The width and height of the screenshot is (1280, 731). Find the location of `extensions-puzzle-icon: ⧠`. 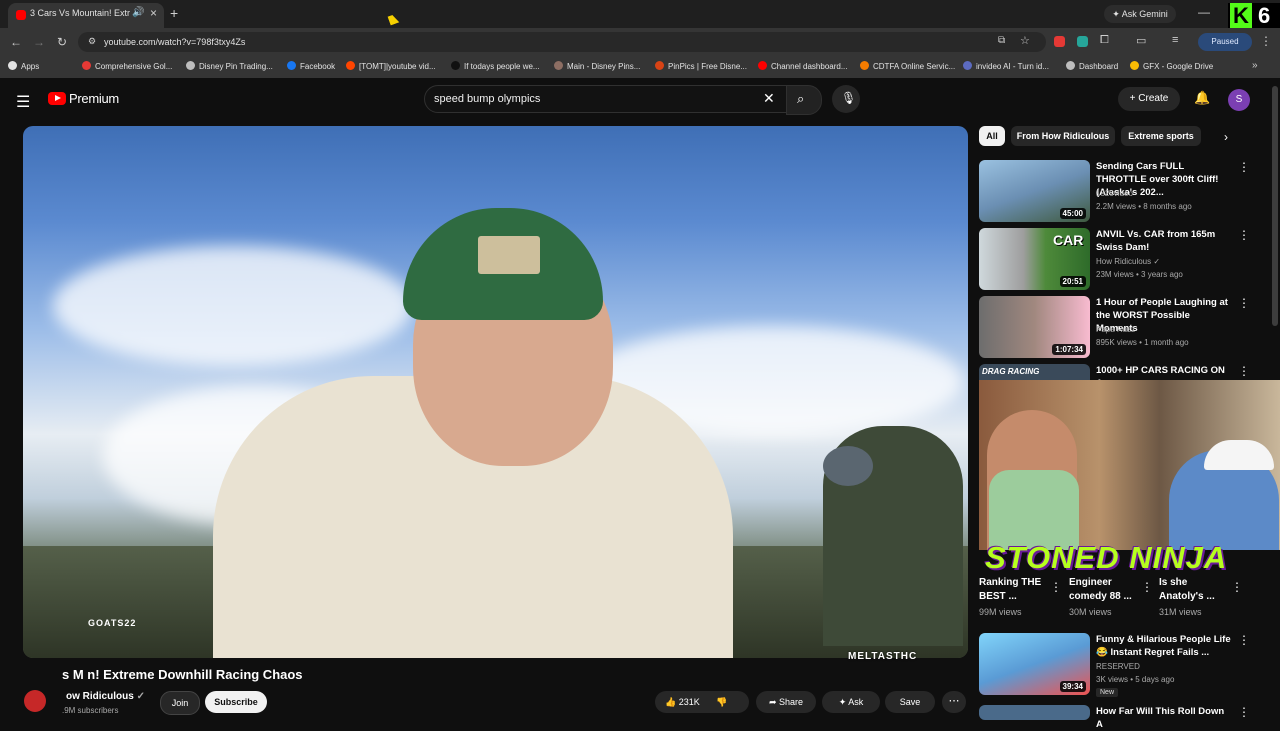

extensions-puzzle-icon: ⧠ is located at coordinates (1104, 40).